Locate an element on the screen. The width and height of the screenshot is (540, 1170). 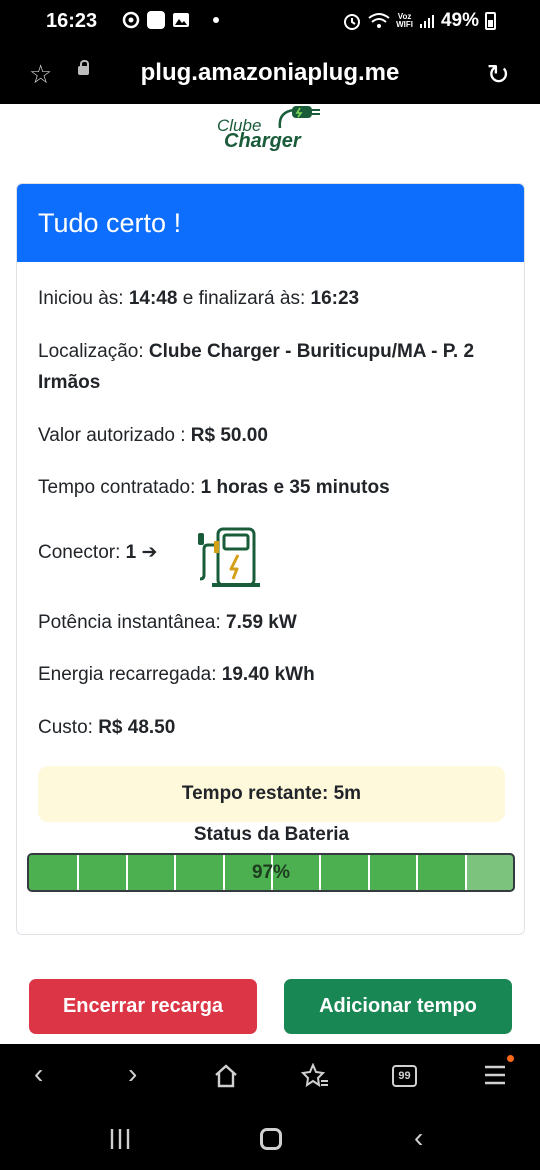
alarm-icon is located at coordinates (352, 22).